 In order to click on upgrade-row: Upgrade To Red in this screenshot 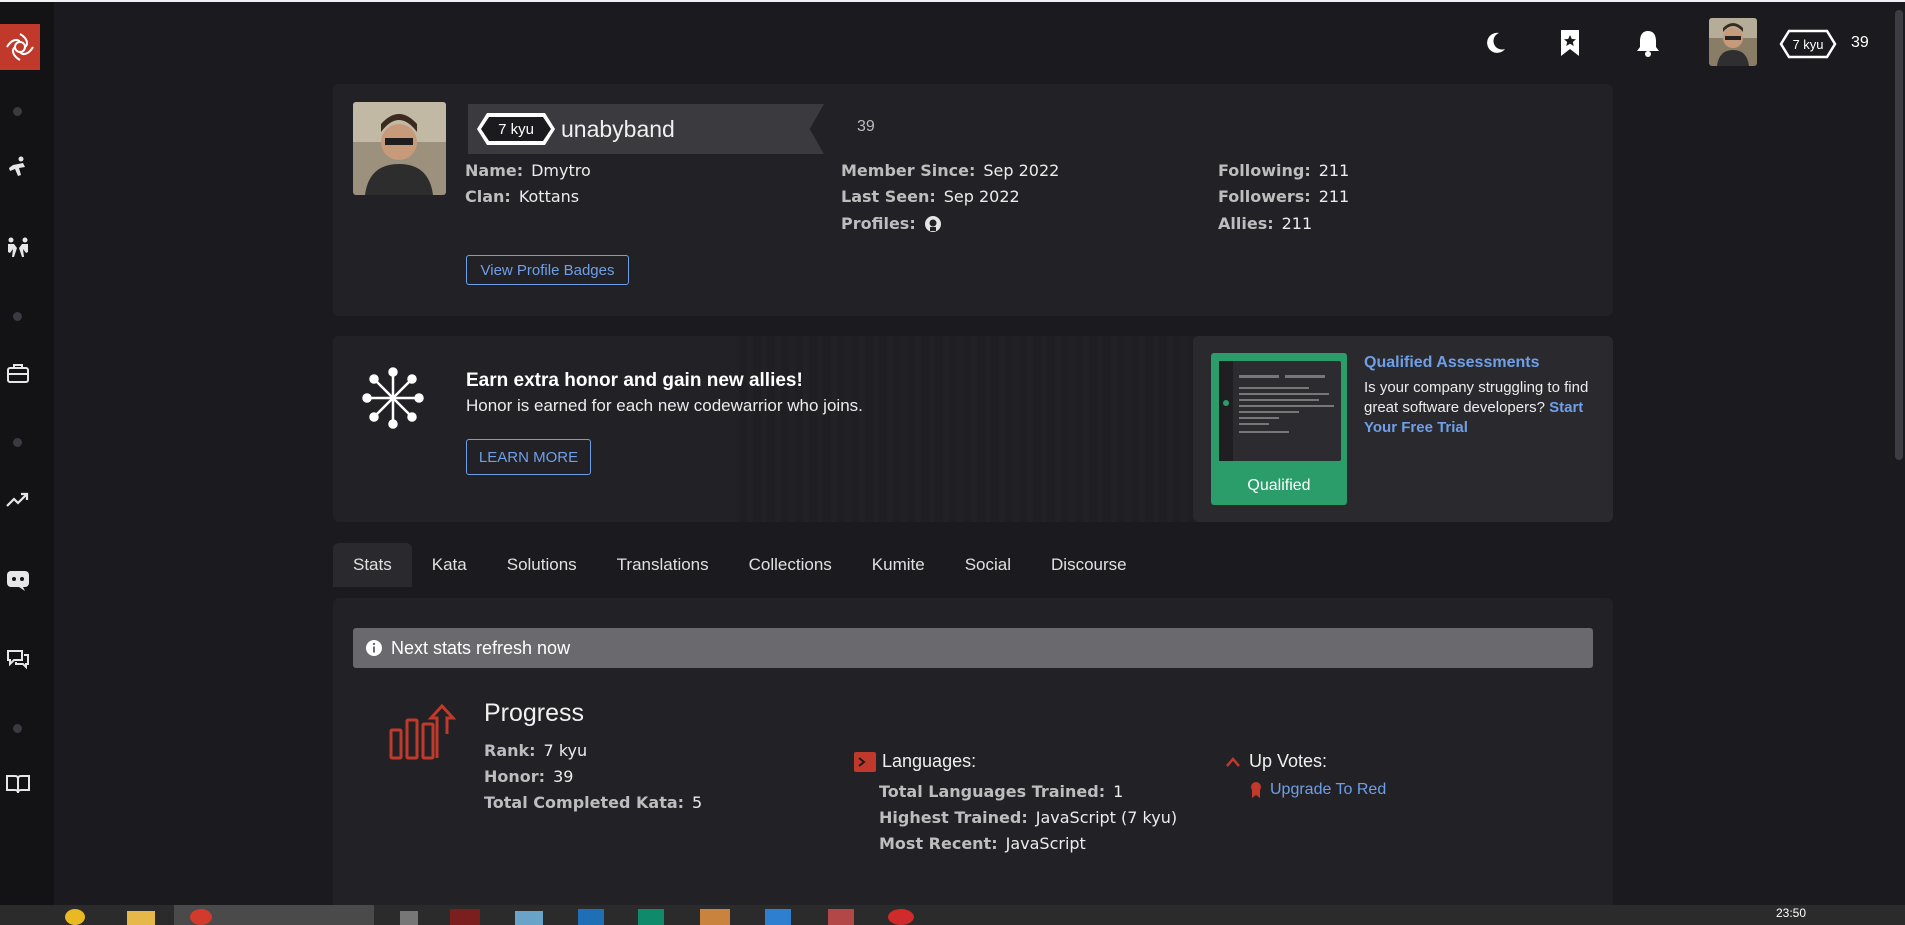, I will do `click(1318, 790)`.